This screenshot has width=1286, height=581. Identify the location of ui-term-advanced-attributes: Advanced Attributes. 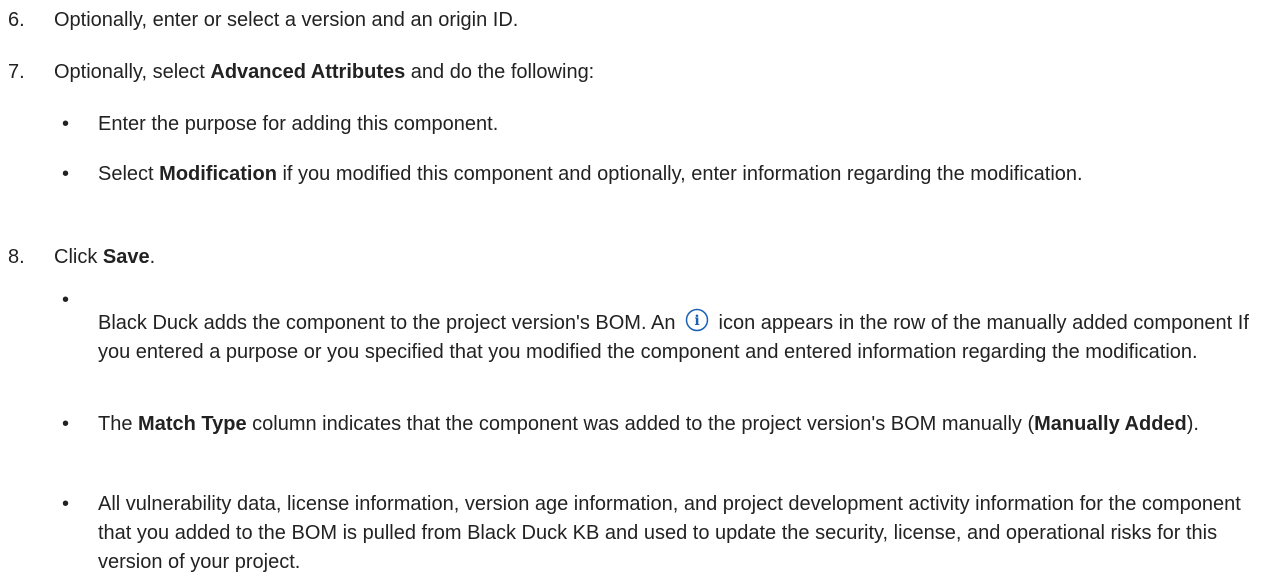
(308, 72).